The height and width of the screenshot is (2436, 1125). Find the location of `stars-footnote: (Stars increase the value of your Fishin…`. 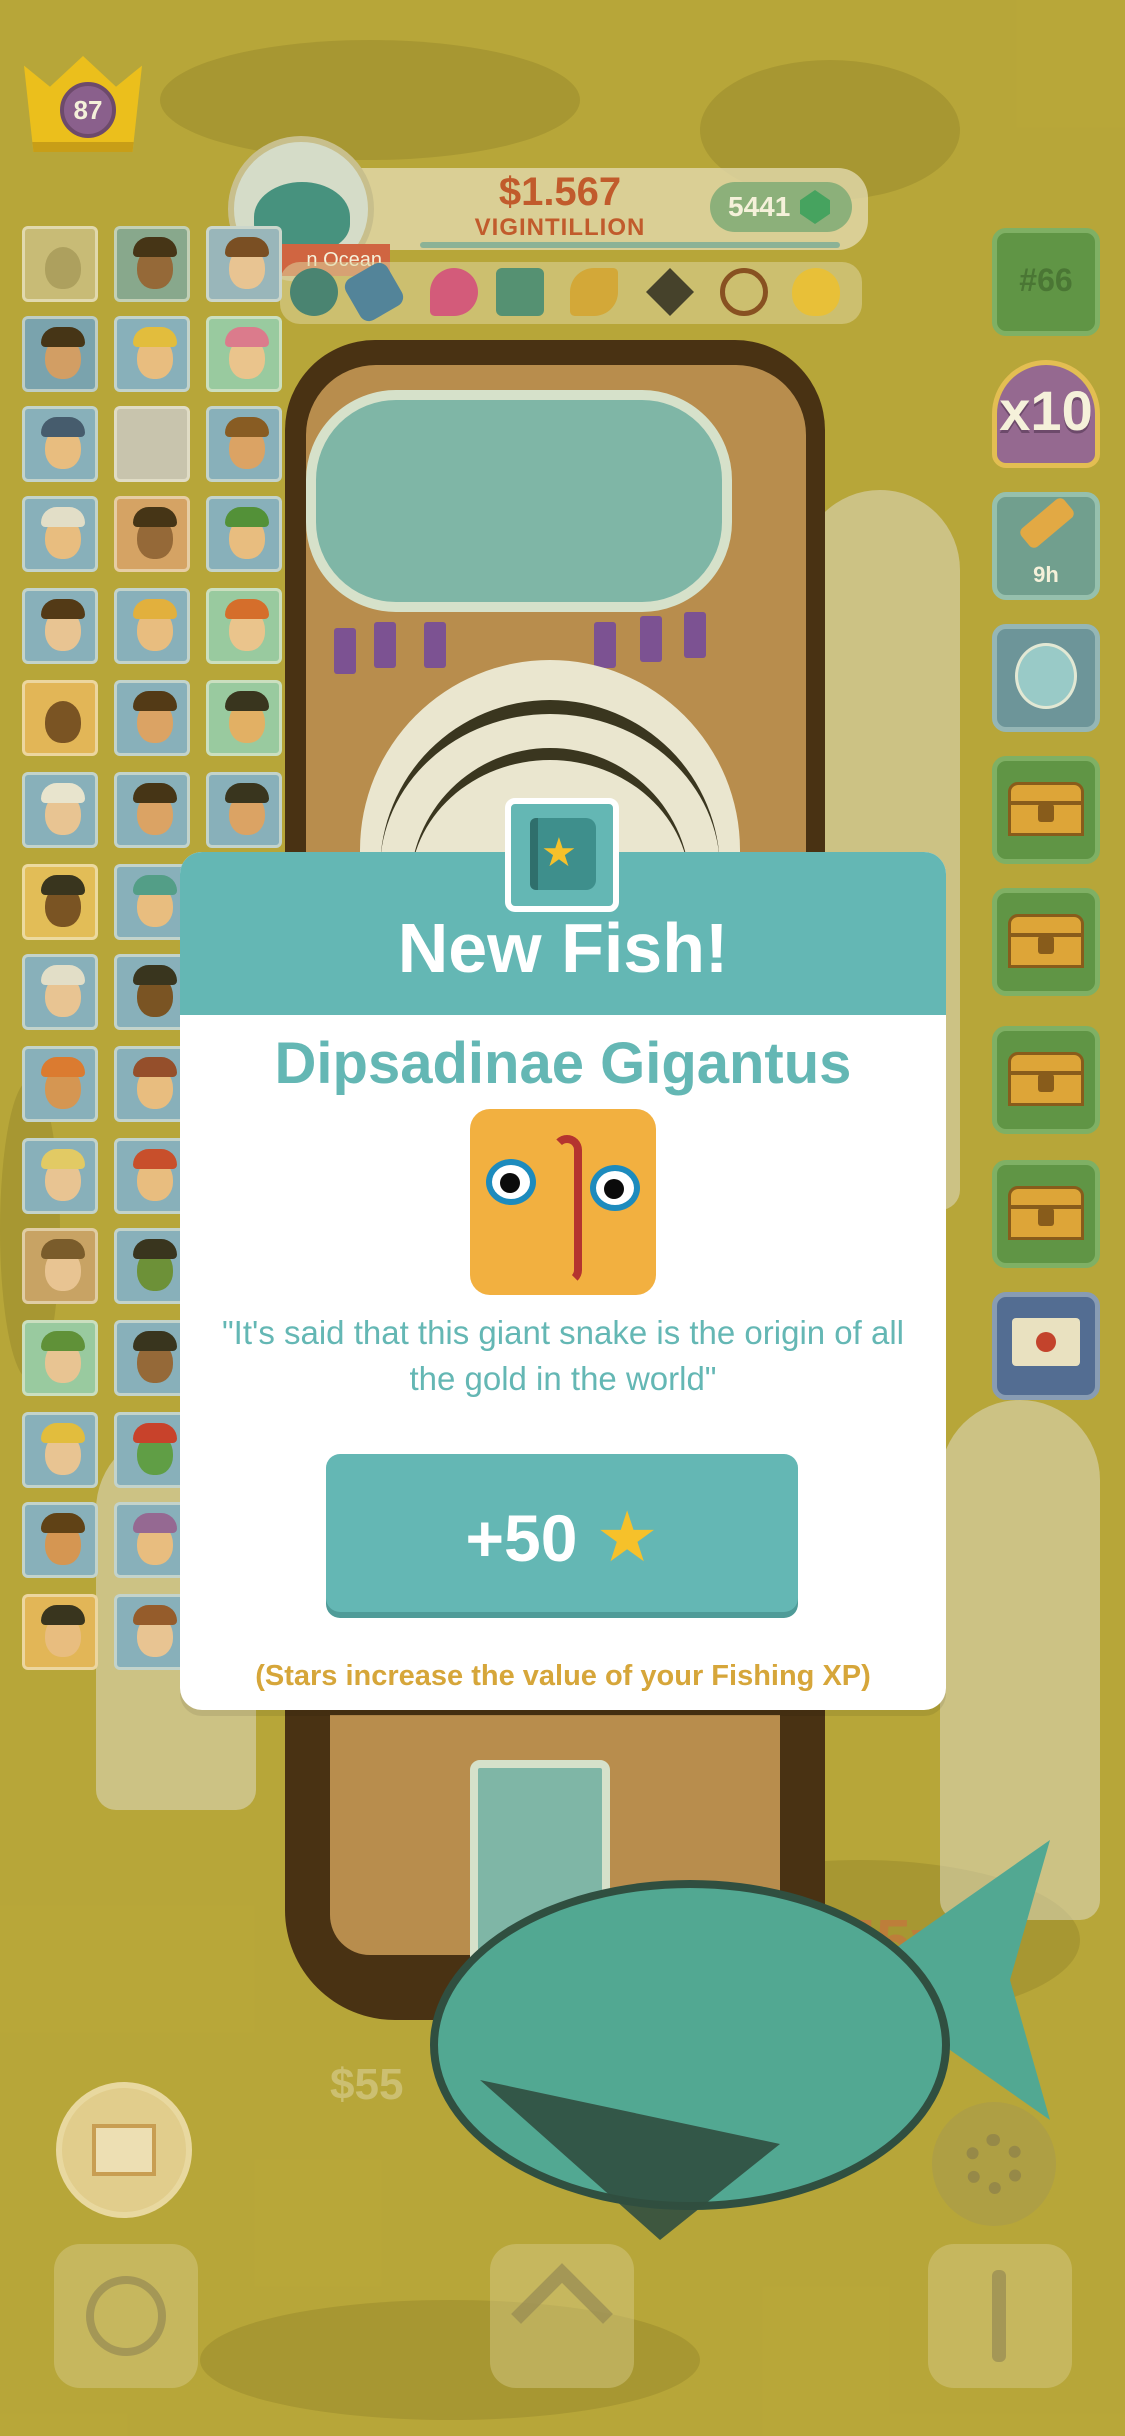

stars-footnote: (Stars increase the value of your Fishin… is located at coordinates (563, 1676).